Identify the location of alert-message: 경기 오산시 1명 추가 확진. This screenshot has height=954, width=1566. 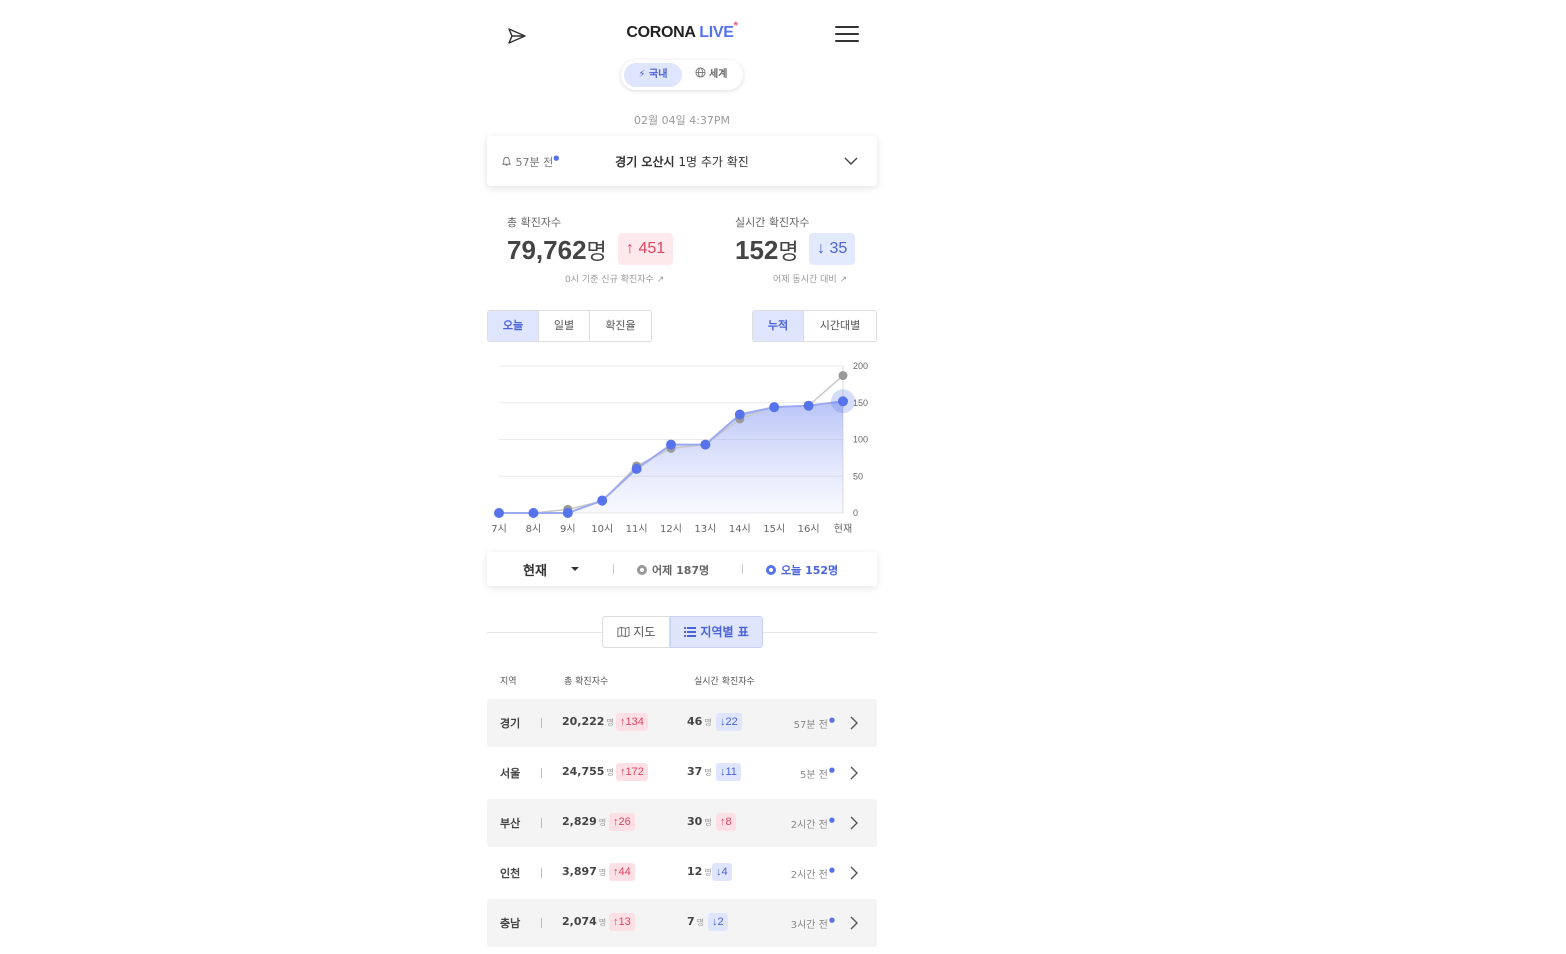
(682, 161).